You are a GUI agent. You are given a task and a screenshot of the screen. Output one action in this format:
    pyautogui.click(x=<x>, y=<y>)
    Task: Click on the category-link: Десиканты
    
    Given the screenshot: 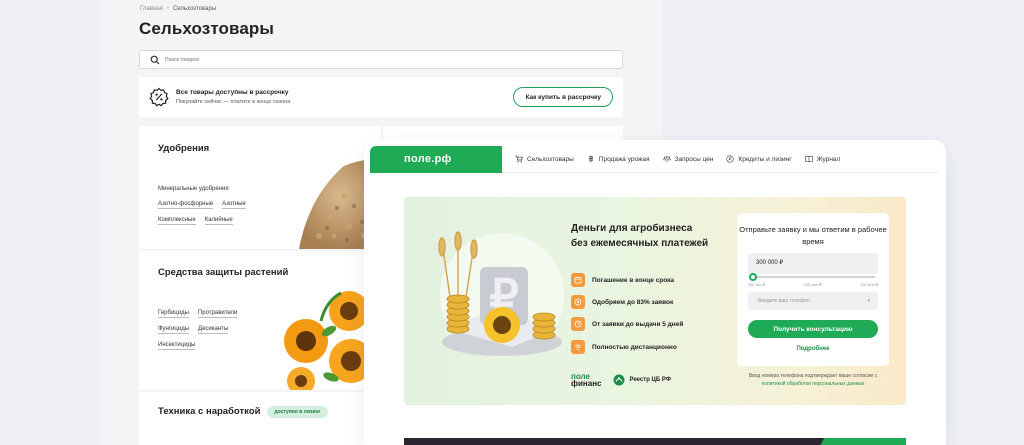 What is the action you would take?
    pyautogui.click(x=213, y=330)
    